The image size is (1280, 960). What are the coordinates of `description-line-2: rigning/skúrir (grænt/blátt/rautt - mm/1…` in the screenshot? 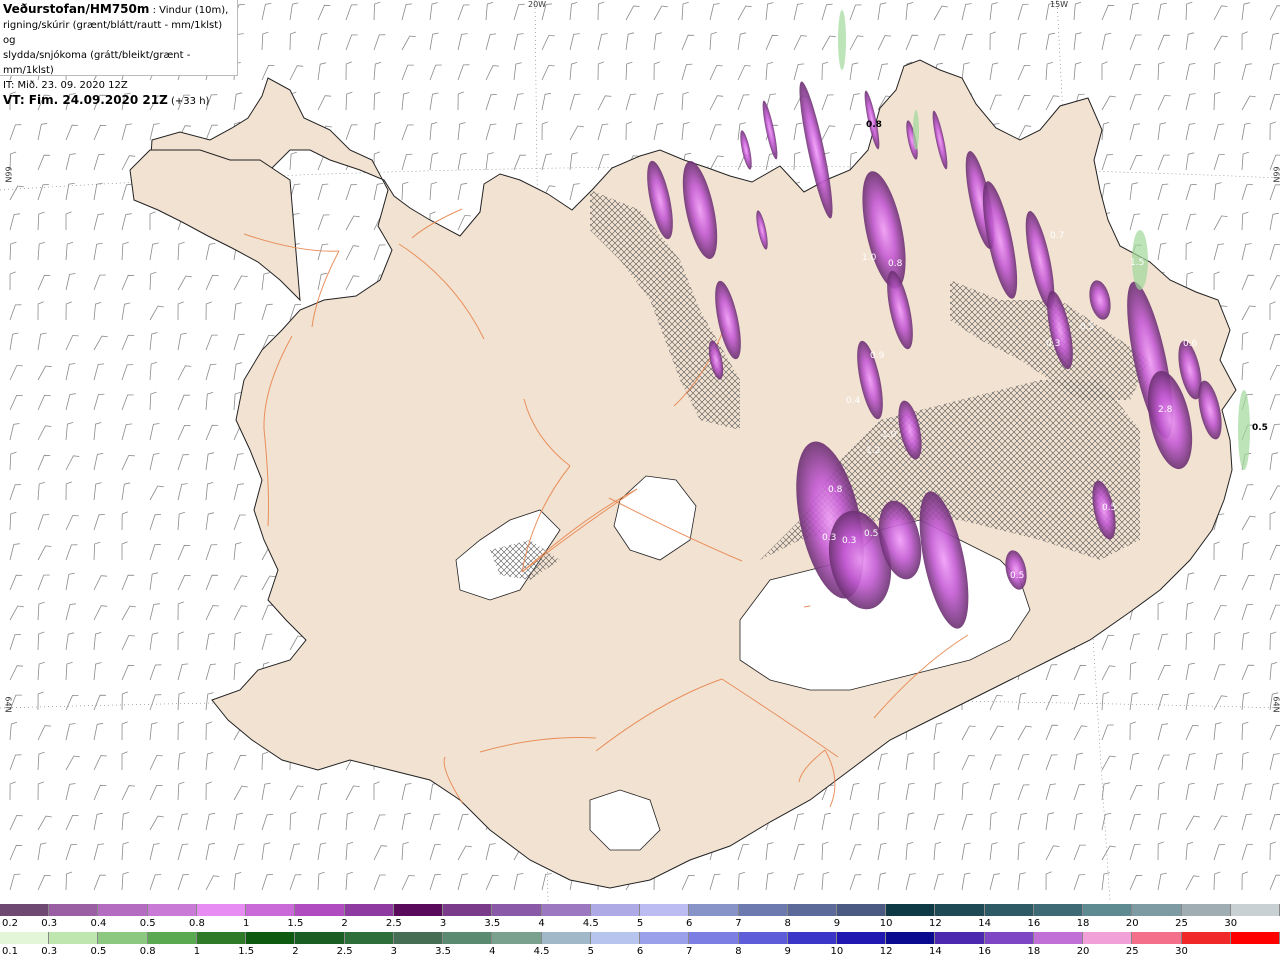 It's located at (113, 33).